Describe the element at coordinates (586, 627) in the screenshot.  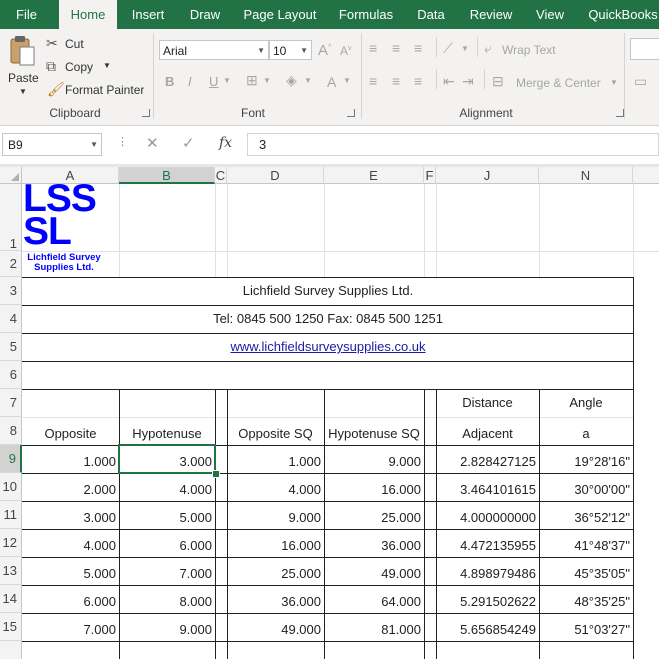
I see `cell-n15: 51°03'27"` at that location.